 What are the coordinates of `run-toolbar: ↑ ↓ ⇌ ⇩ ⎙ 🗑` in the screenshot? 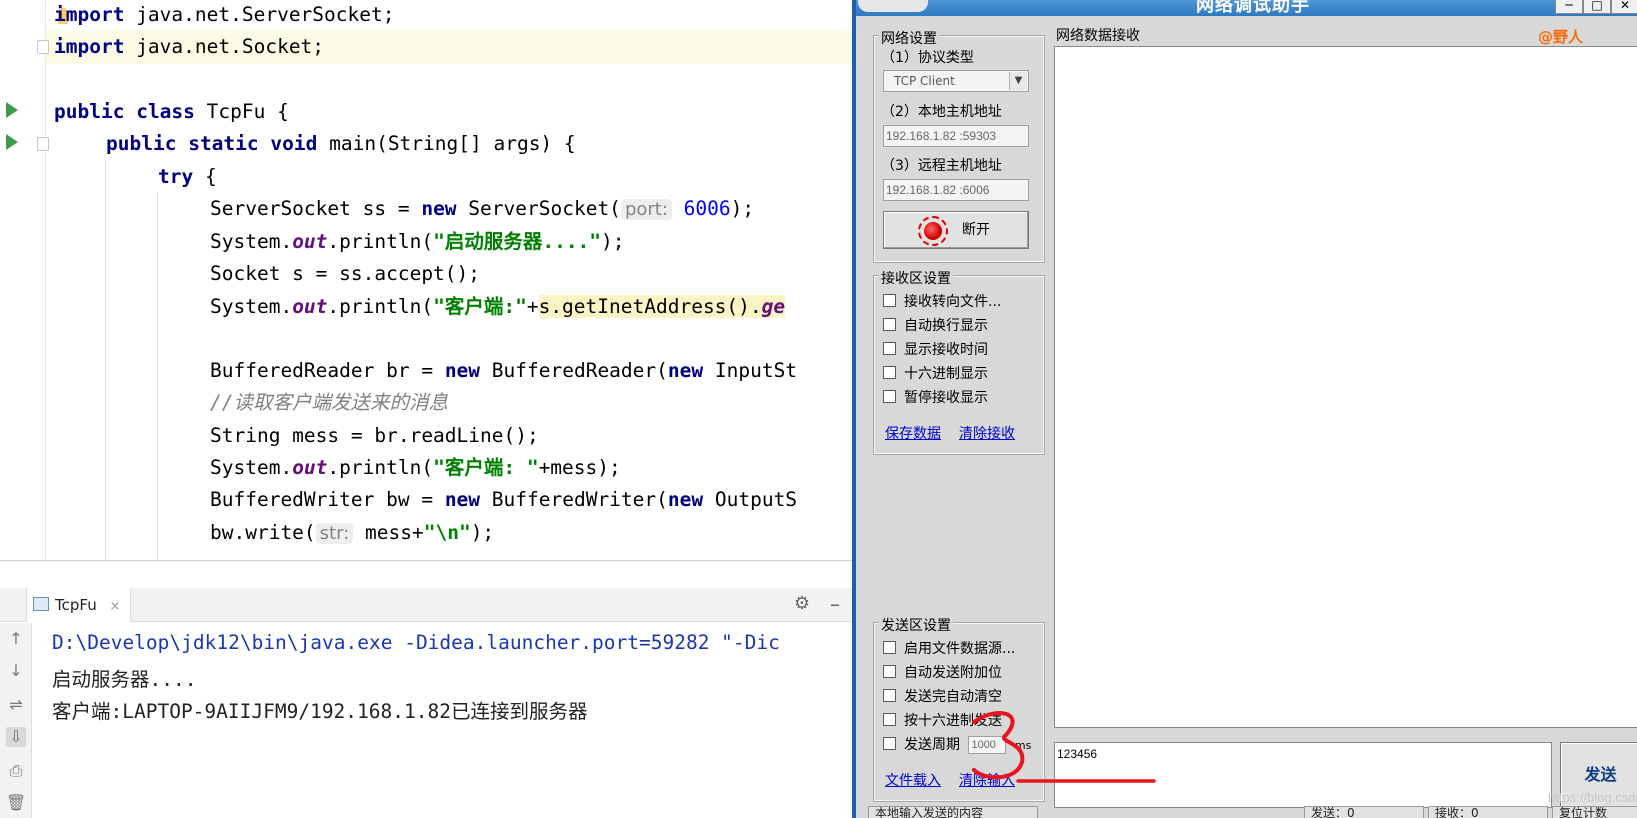 It's located at (16, 720).